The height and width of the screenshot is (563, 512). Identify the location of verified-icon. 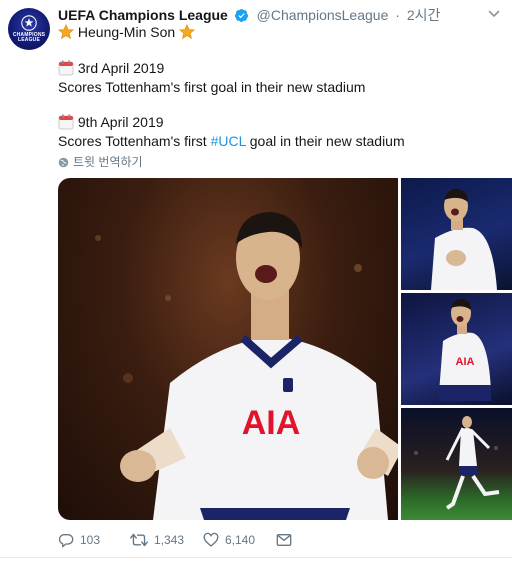
(241, 15).